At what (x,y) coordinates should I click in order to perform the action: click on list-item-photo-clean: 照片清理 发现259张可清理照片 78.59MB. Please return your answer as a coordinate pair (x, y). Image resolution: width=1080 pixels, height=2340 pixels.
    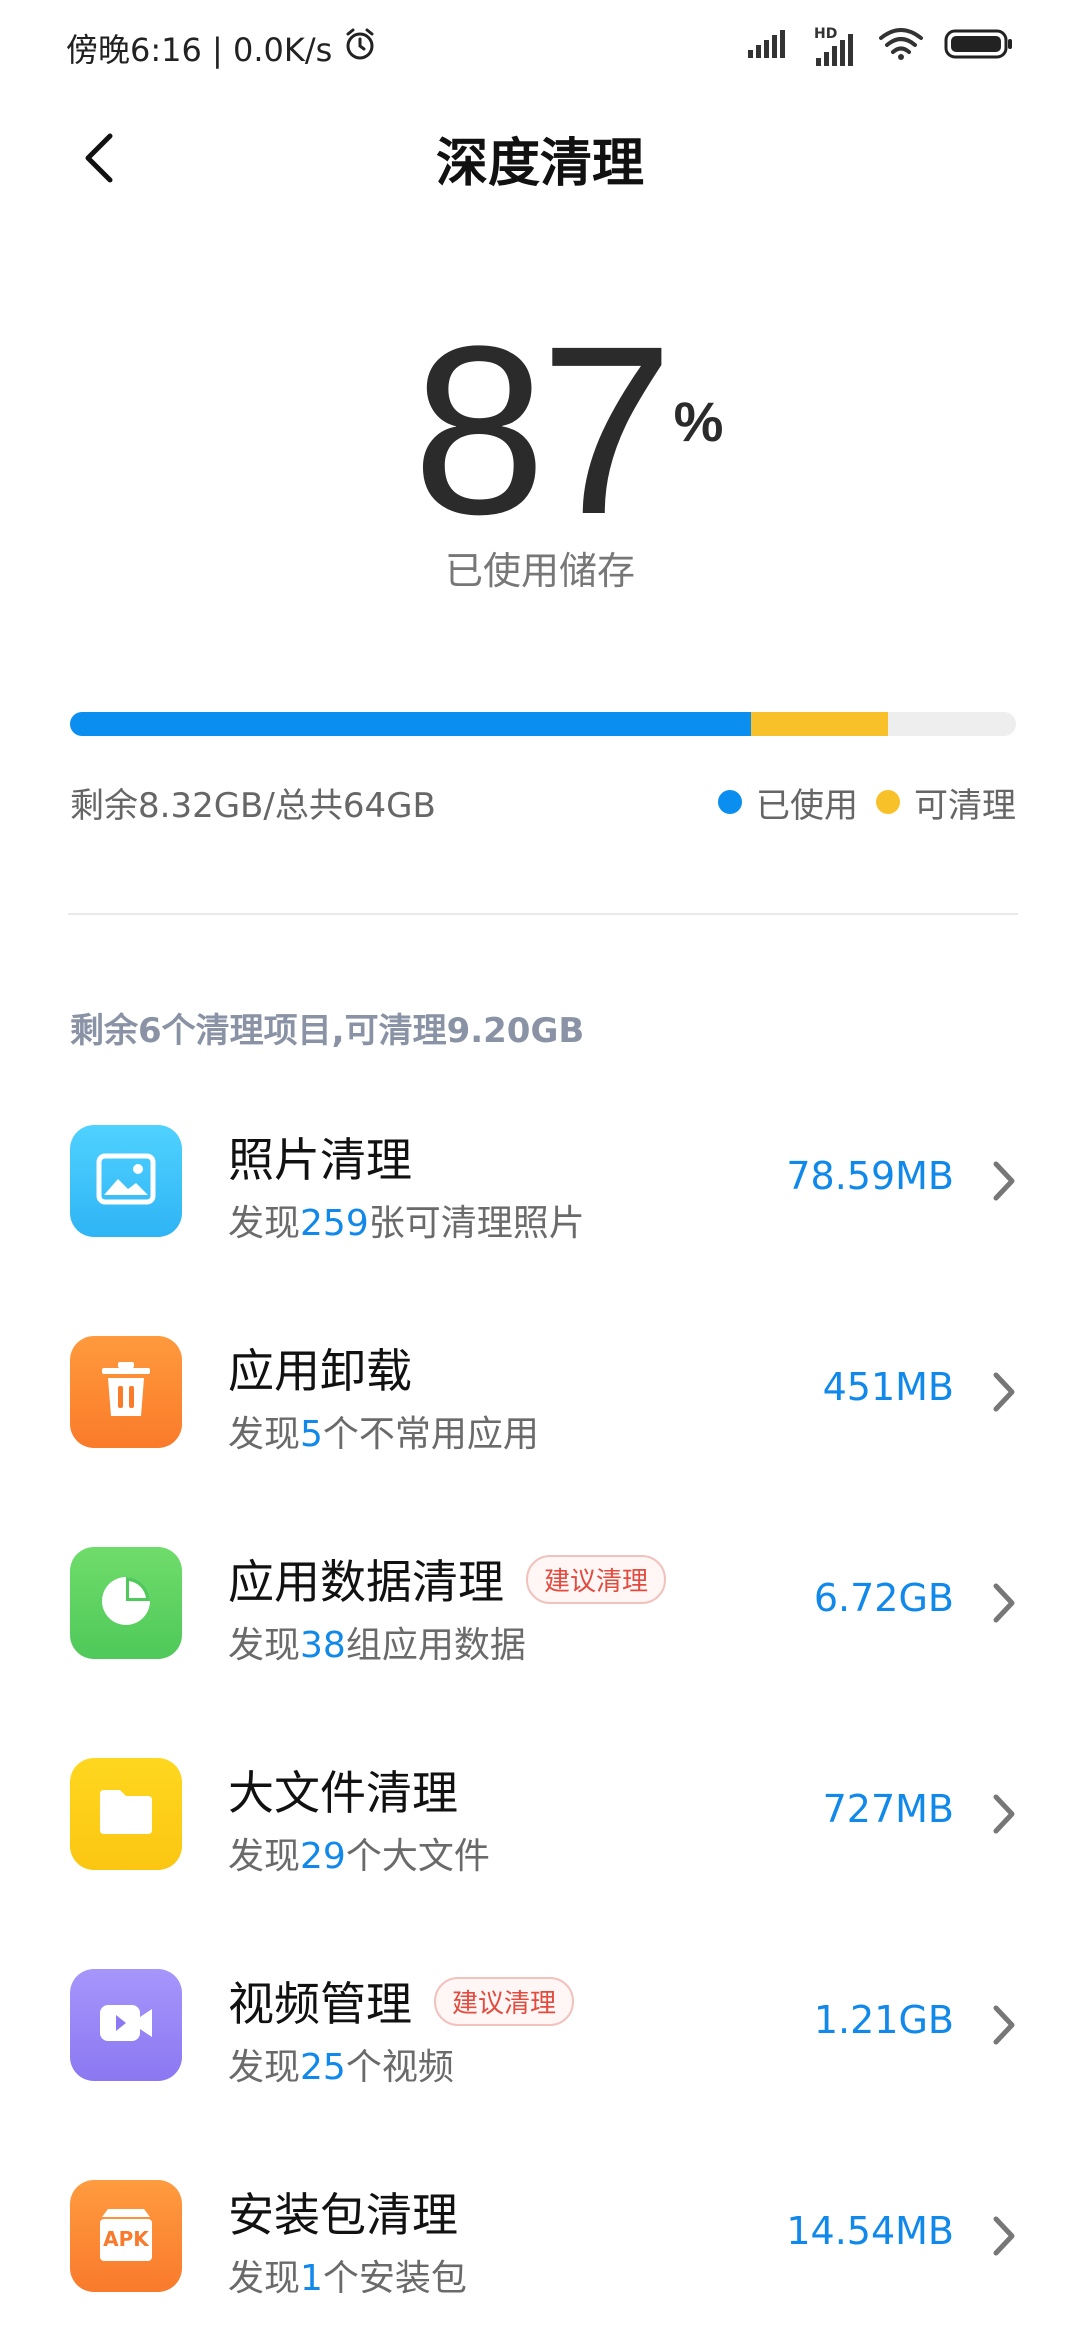
    Looking at the image, I should click on (540, 1215).